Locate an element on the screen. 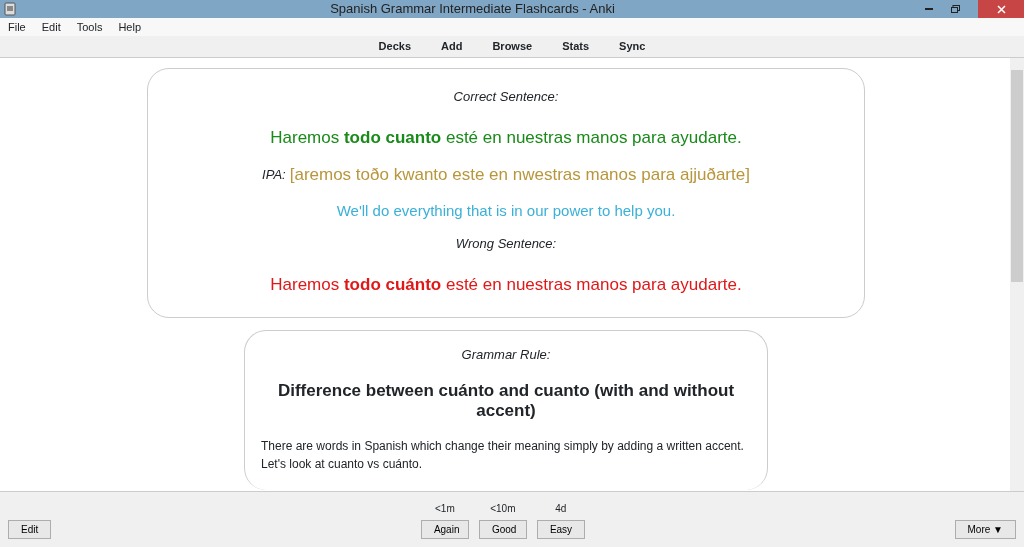 This screenshot has height=547, width=1024. toolbar-link: Sync is located at coordinates (632, 46).